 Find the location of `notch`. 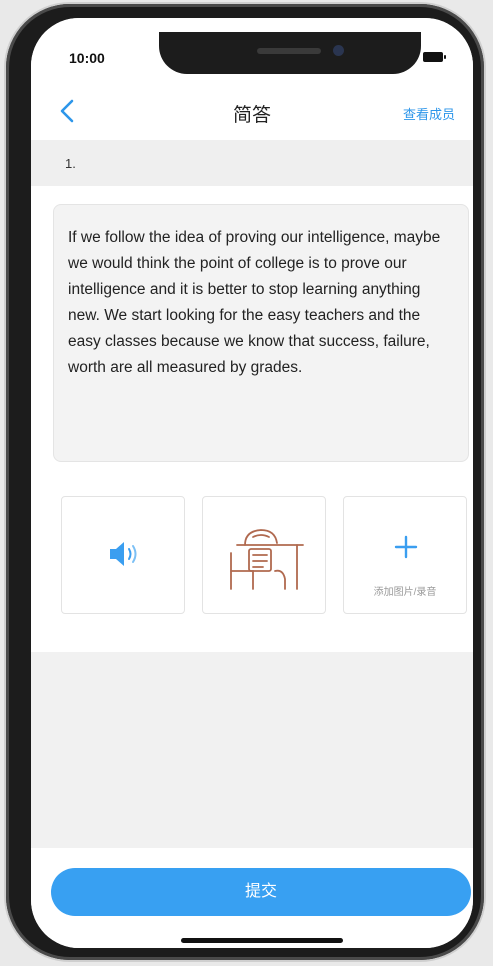

notch is located at coordinates (290, 53).